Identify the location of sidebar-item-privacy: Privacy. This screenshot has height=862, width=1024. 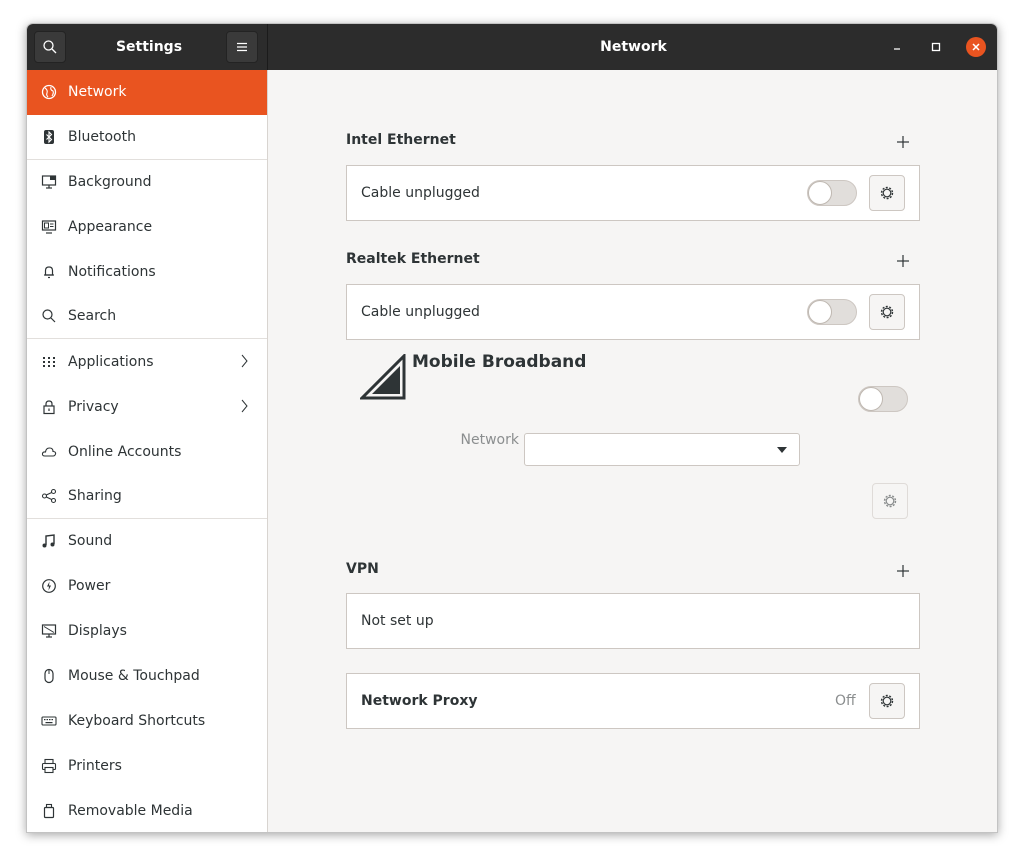
(147, 406).